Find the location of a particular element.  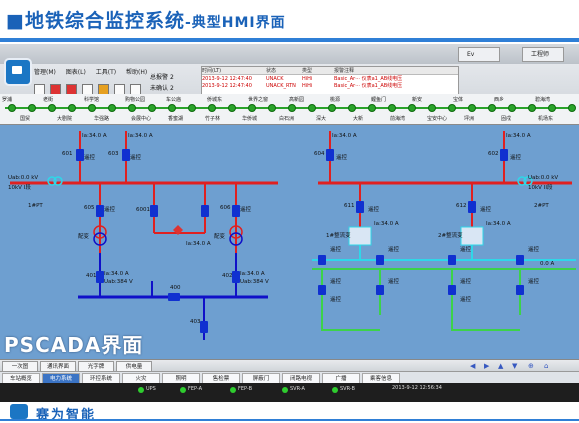

fep-a-status-icon is located at coordinates (183, 390).